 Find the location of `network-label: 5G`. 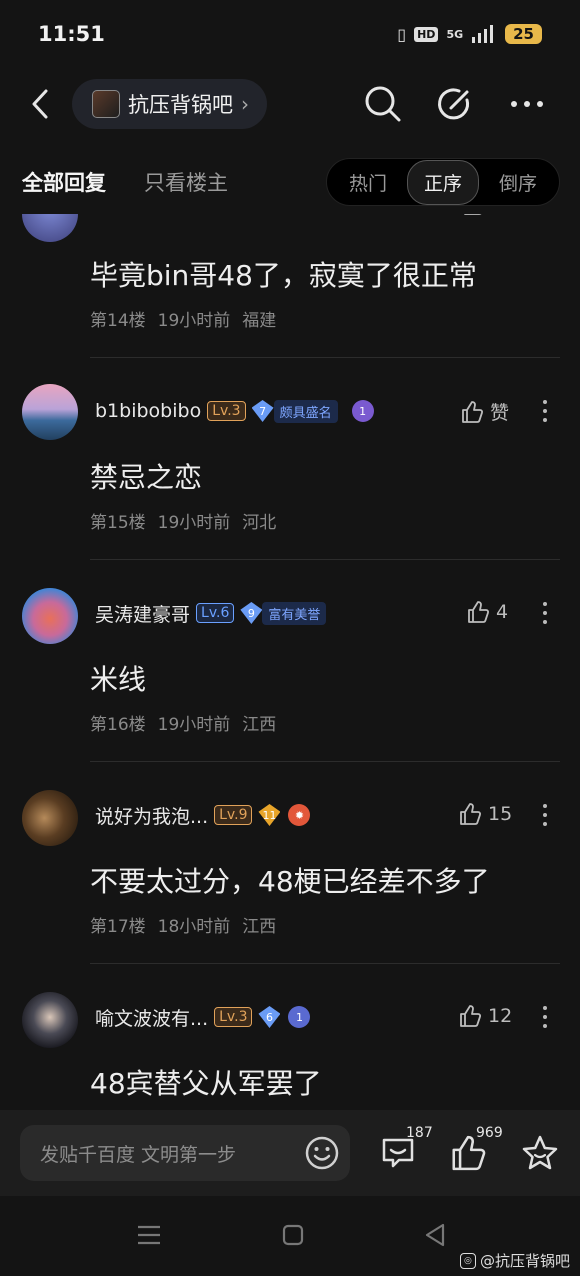

network-label: 5G is located at coordinates (455, 34).